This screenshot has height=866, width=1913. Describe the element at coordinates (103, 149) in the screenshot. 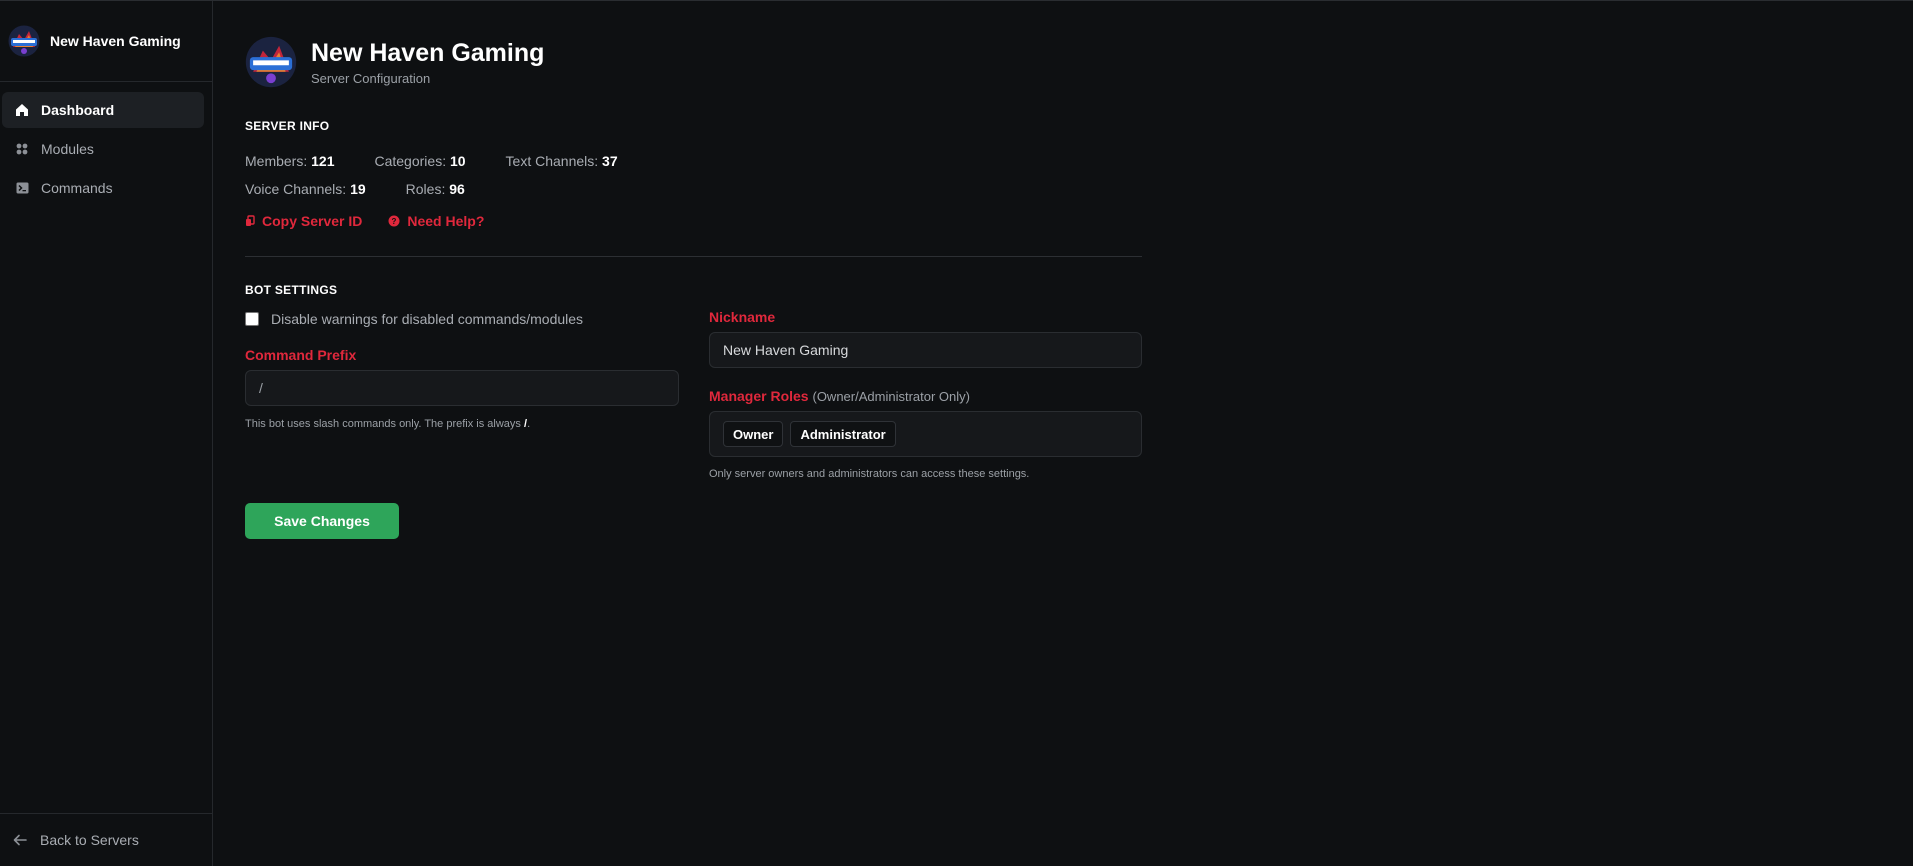

I see `sidebar-item-modules: Modules` at that location.